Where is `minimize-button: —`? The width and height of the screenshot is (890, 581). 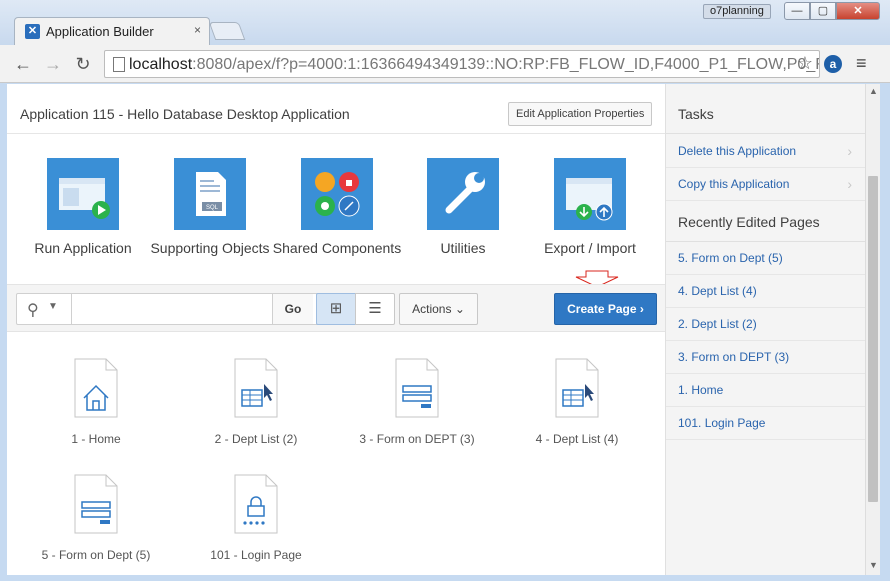 minimize-button: — is located at coordinates (797, 11).